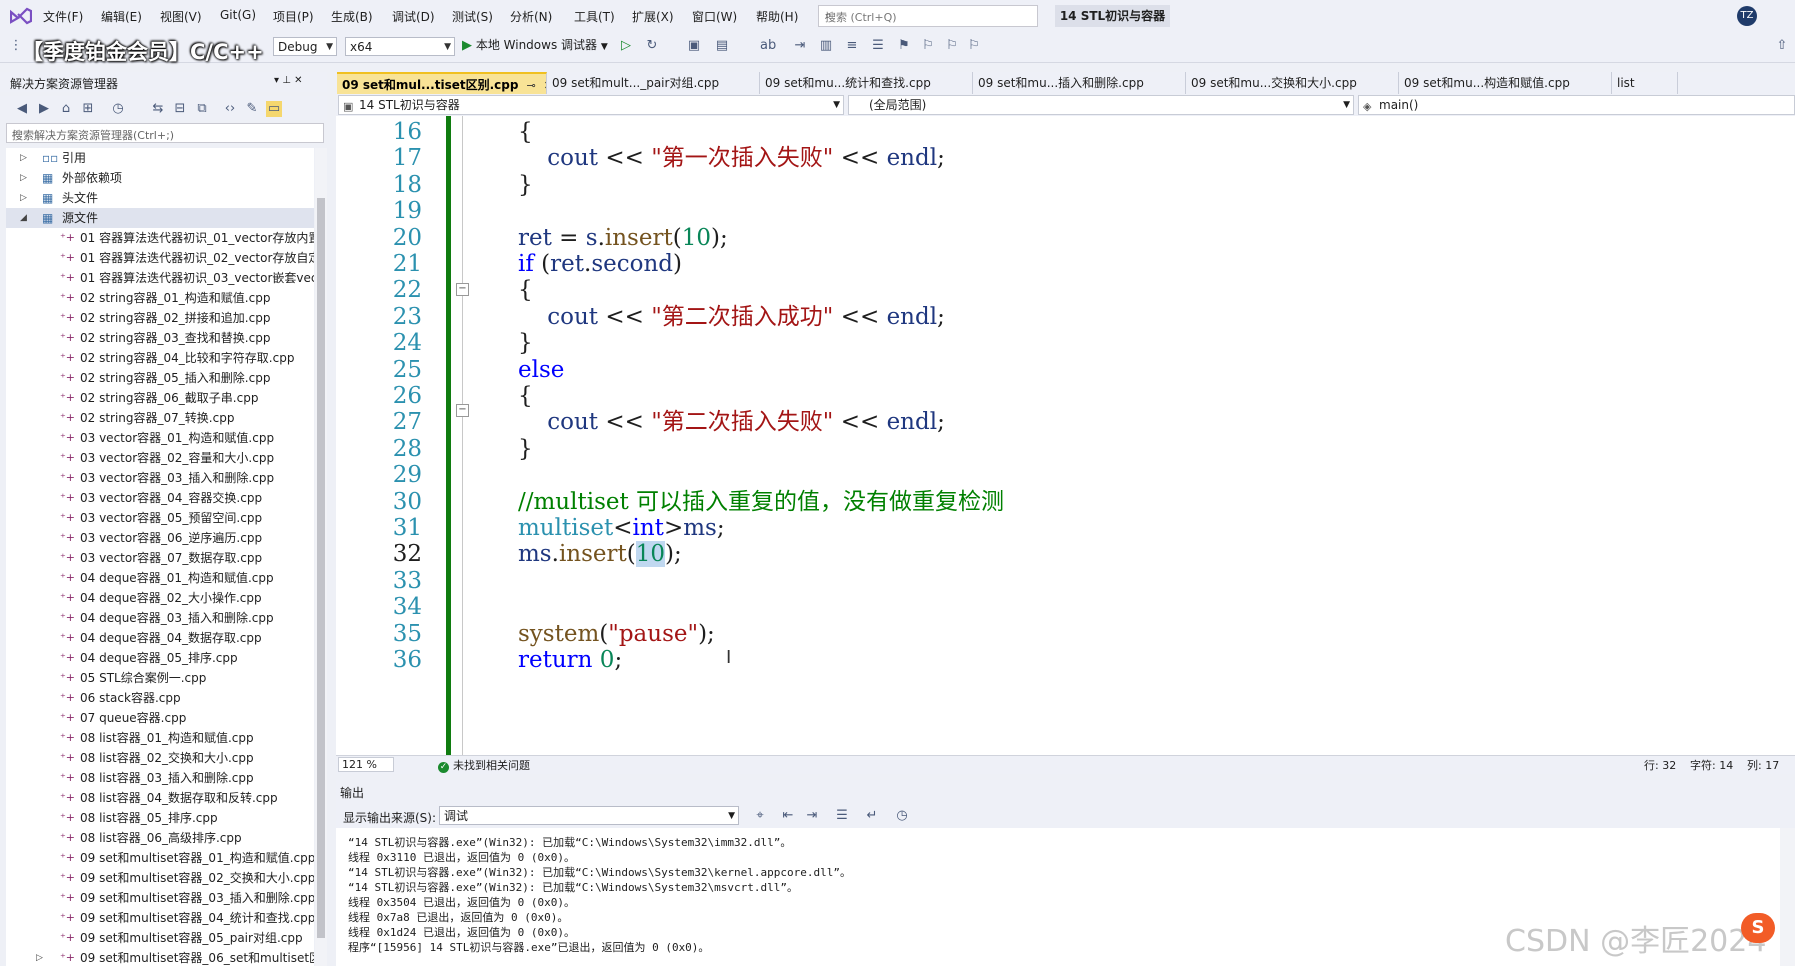 The height and width of the screenshot is (966, 1795). What do you see at coordinates (160, 458) in the screenshot?
I see `tree-file: ⁺+ 03 vector容器_02_容量和大小.cpp` at bounding box center [160, 458].